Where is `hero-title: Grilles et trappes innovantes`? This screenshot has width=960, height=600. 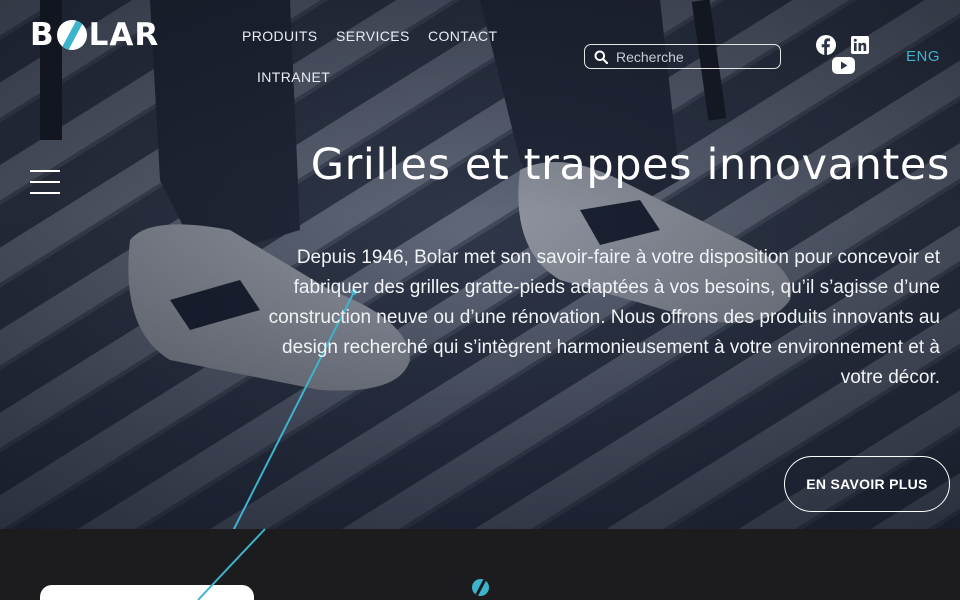 hero-title: Grilles et trappes innovantes is located at coordinates (630, 165).